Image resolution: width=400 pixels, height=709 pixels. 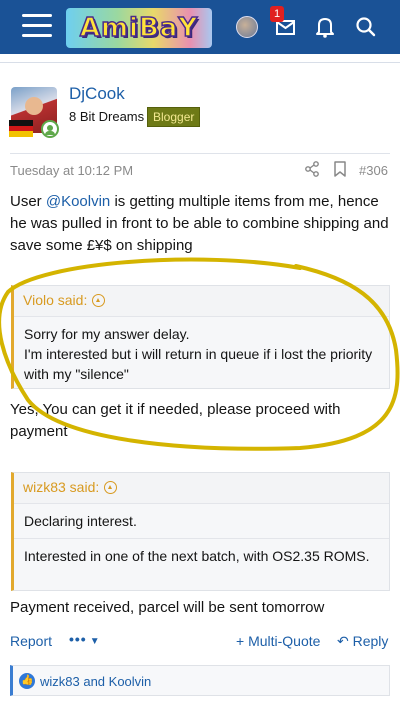 I want to click on account-avatar, so click(x=247, y=27).